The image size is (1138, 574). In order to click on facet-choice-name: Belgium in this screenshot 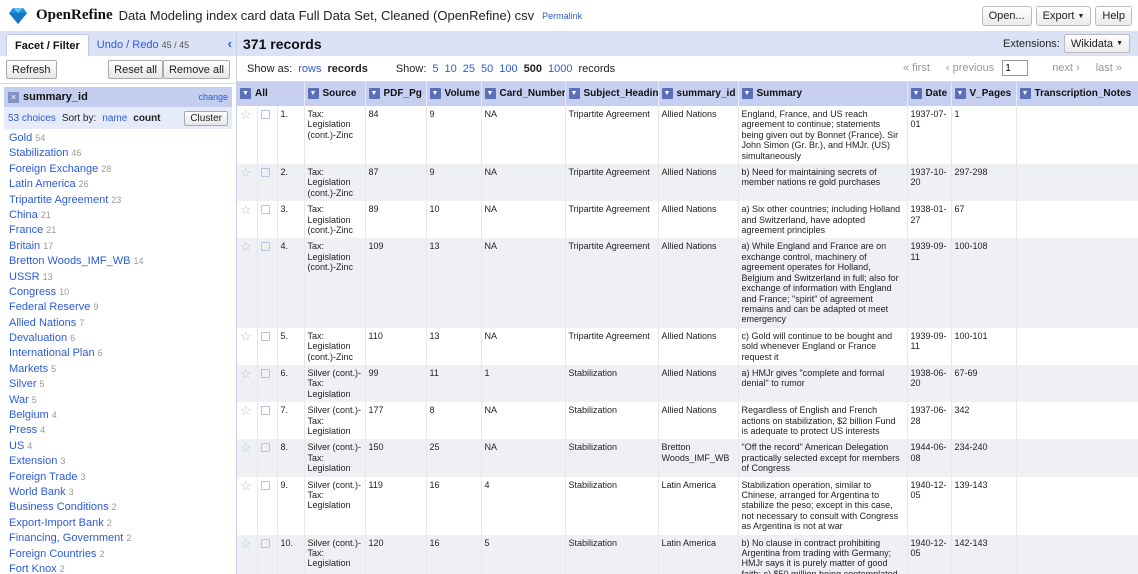, I will do `click(29, 415)`.